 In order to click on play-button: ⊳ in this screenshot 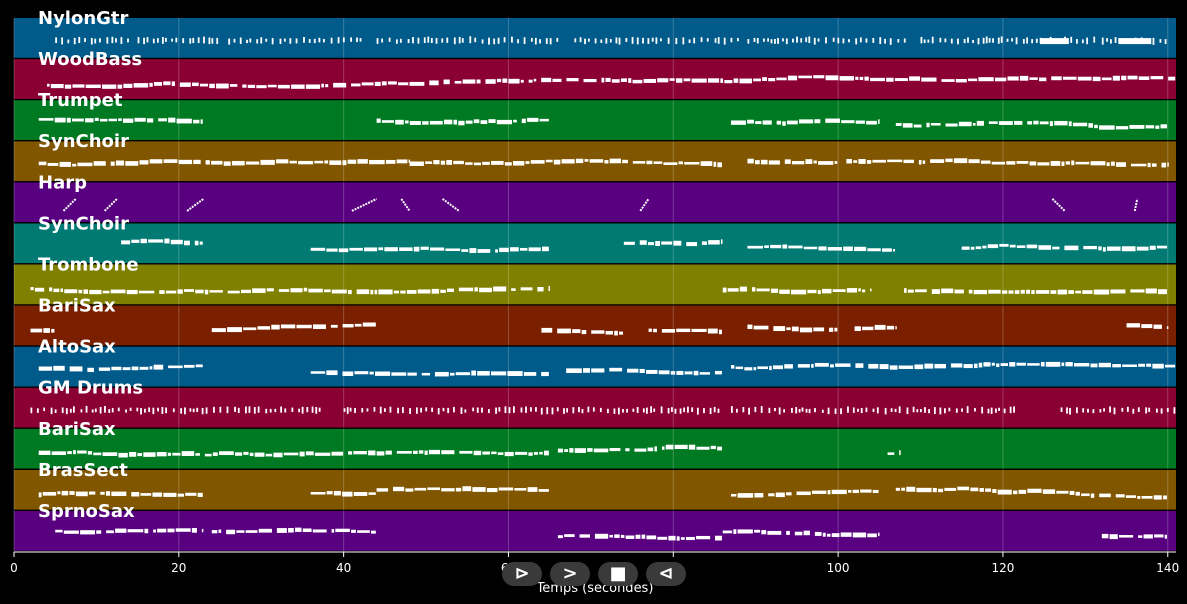, I will do `click(522, 574)`.